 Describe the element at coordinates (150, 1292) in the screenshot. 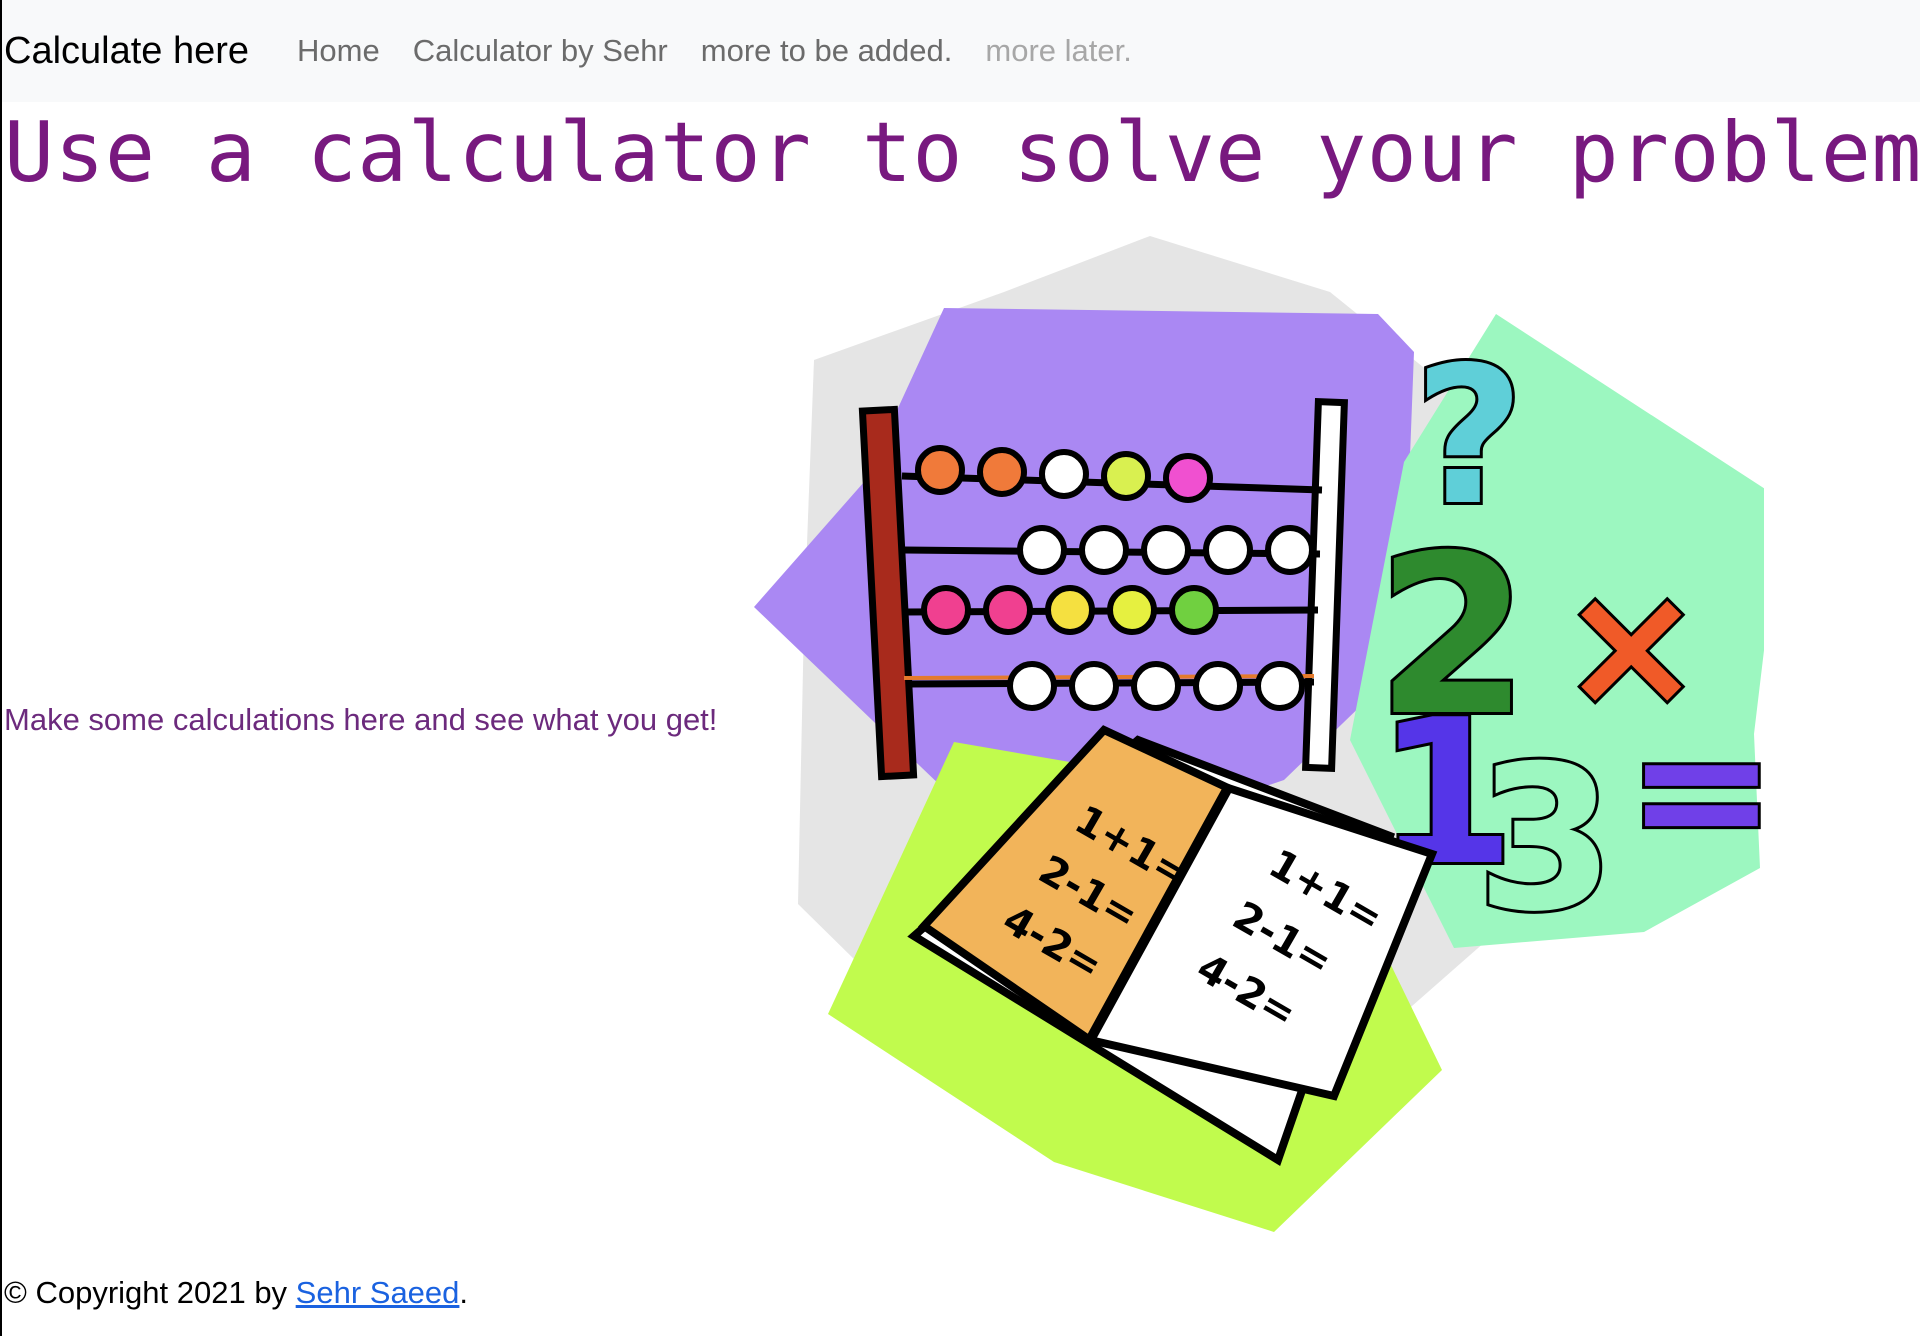

I see `footer-copyright: © Copyright 2021 by` at that location.